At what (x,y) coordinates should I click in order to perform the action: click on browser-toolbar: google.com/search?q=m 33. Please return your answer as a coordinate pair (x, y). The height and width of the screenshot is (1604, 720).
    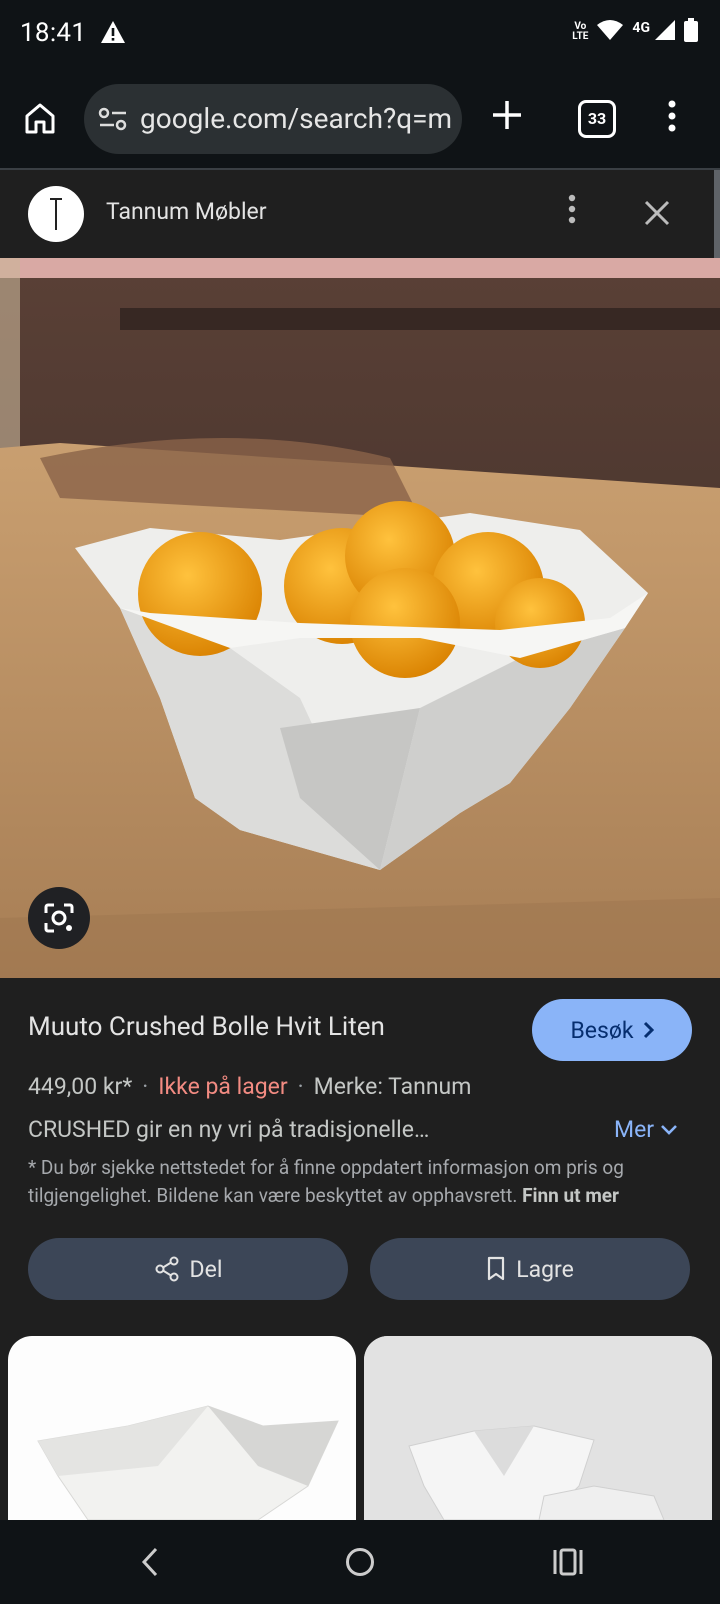
    Looking at the image, I should click on (360, 121).